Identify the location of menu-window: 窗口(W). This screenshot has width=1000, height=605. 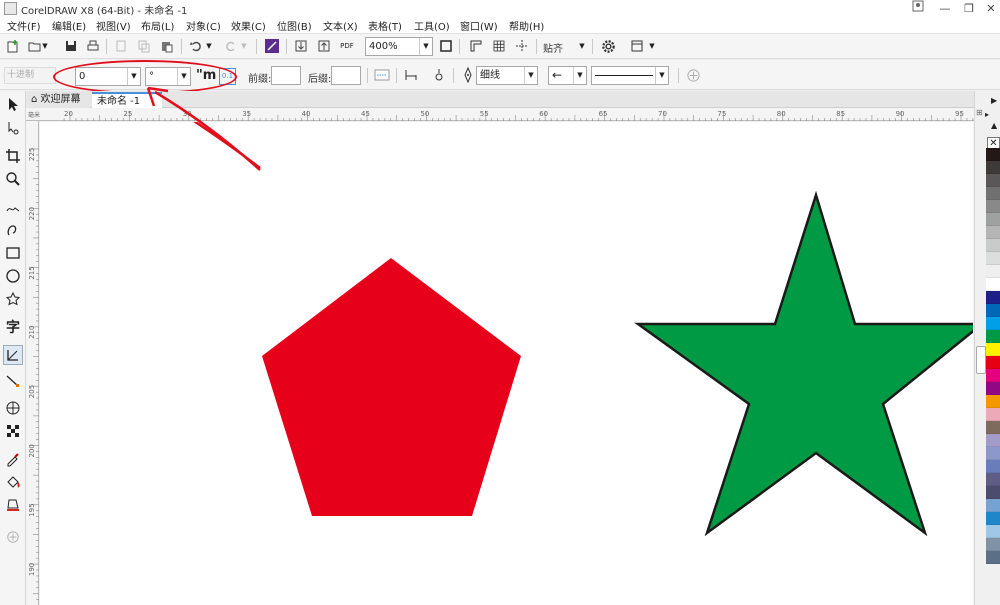
(479, 25).